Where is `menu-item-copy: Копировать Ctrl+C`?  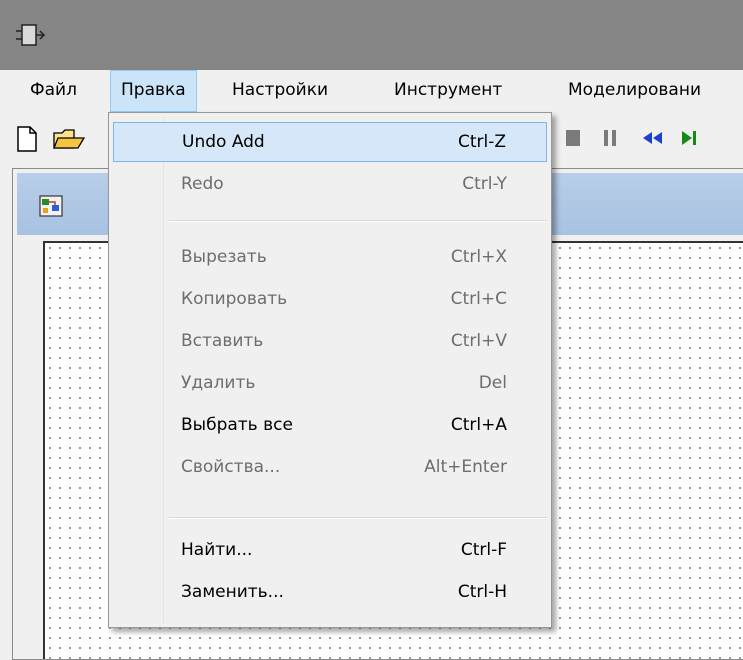 menu-item-copy: Копировать Ctrl+C is located at coordinates (330, 299).